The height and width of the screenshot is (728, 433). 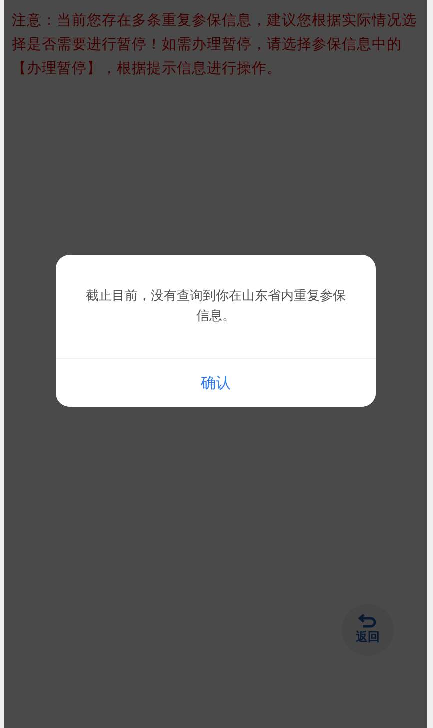 What do you see at coordinates (368, 637) in the screenshot?
I see `back-label: 返回` at bounding box center [368, 637].